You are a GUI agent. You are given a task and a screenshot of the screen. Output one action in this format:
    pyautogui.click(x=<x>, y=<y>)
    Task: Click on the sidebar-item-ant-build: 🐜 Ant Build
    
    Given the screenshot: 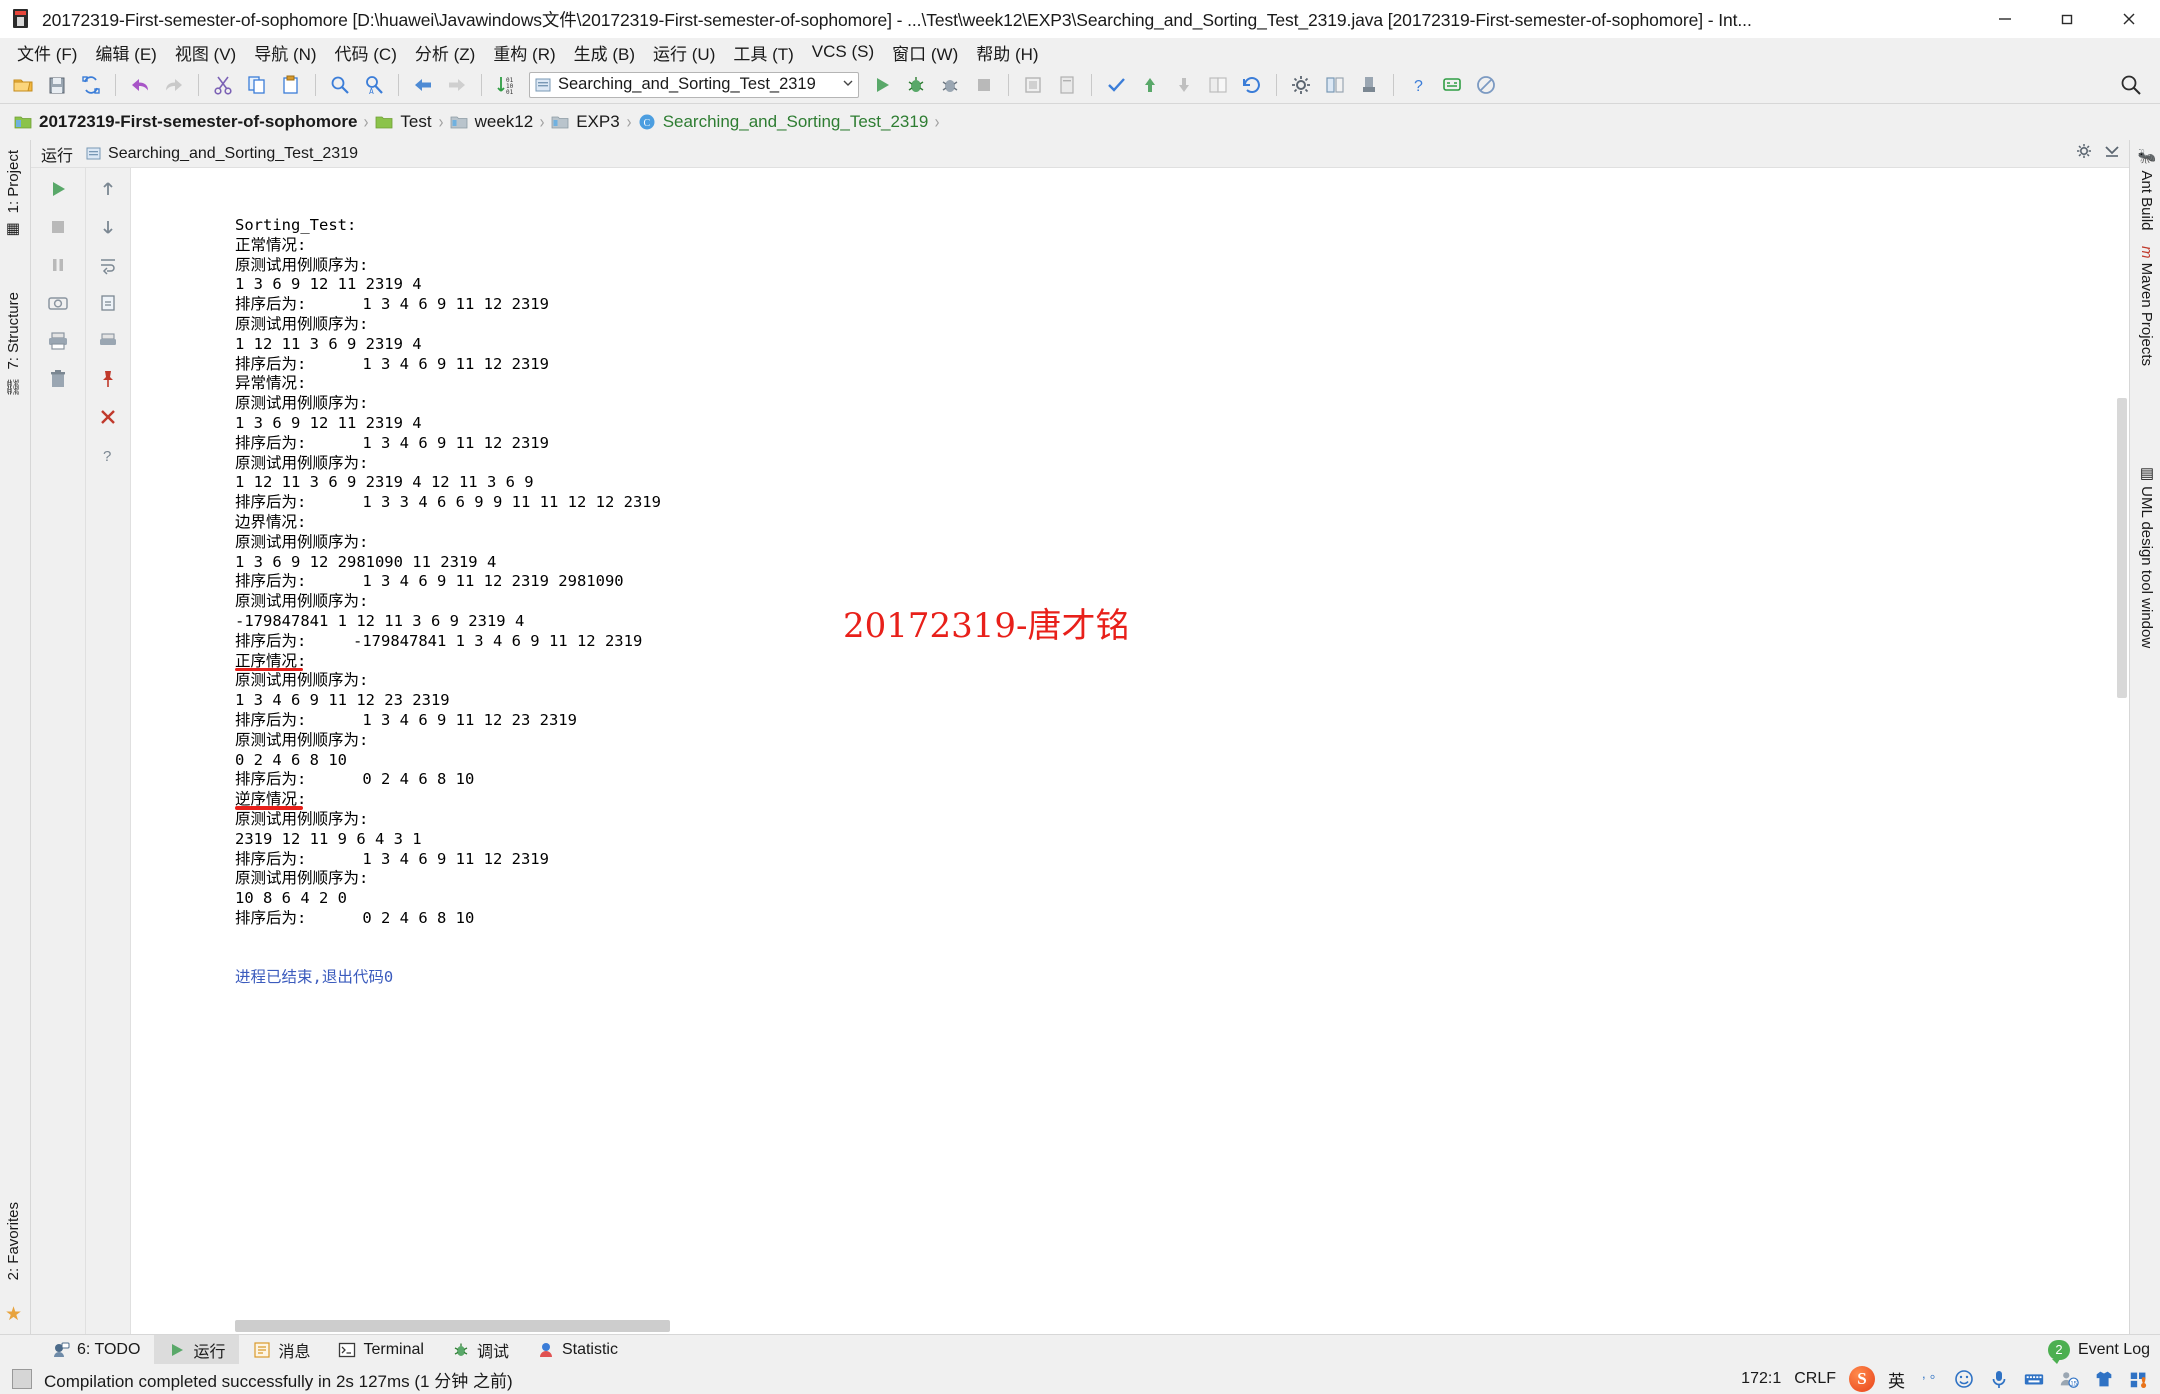 What is the action you would take?
    pyautogui.click(x=2146, y=189)
    